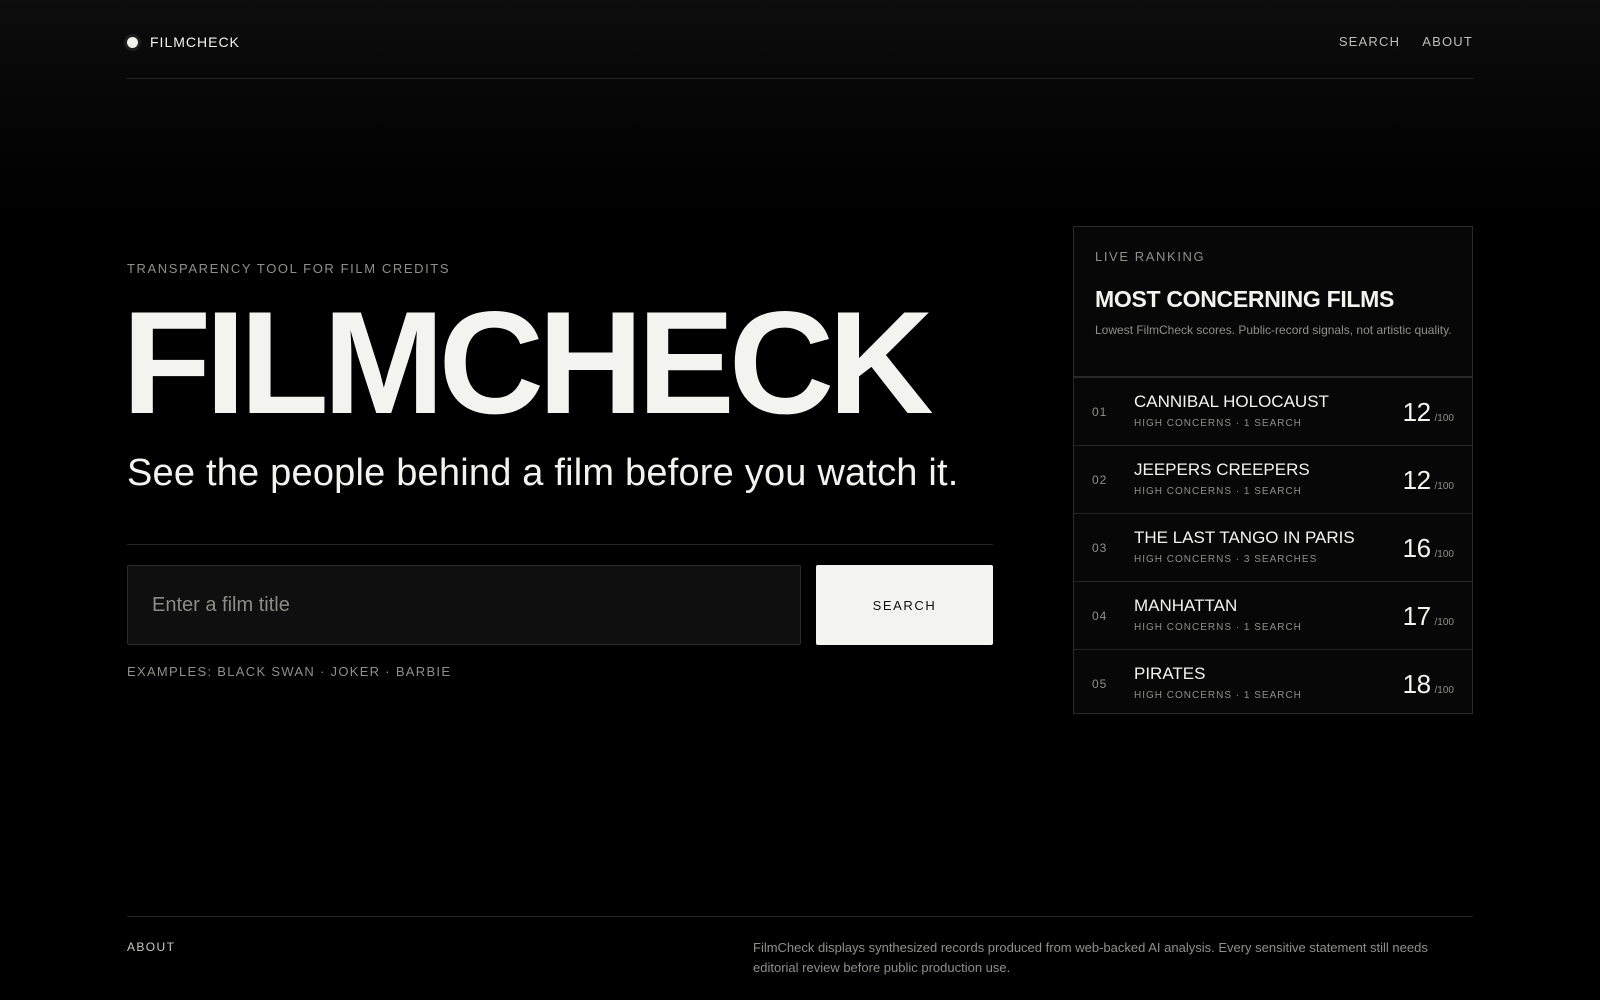 This screenshot has height=1000, width=1600. What do you see at coordinates (800, 916) in the screenshot?
I see `footer-divider` at bounding box center [800, 916].